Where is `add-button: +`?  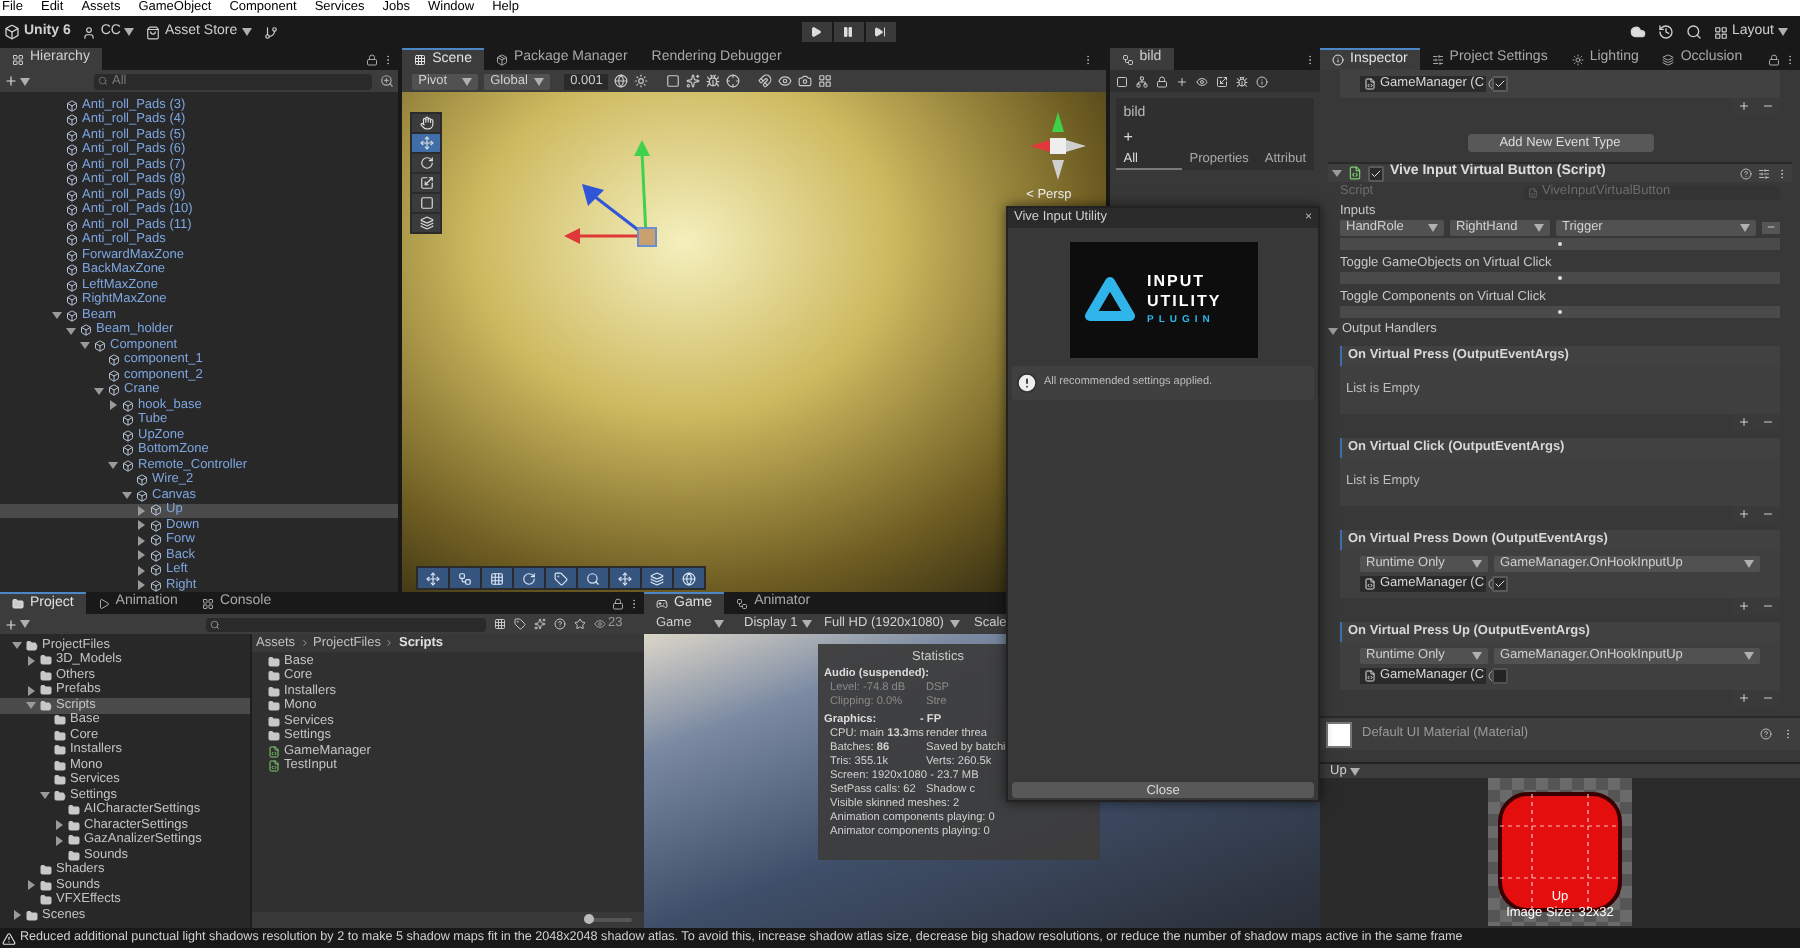
add-button: + is located at coordinates (1128, 137).